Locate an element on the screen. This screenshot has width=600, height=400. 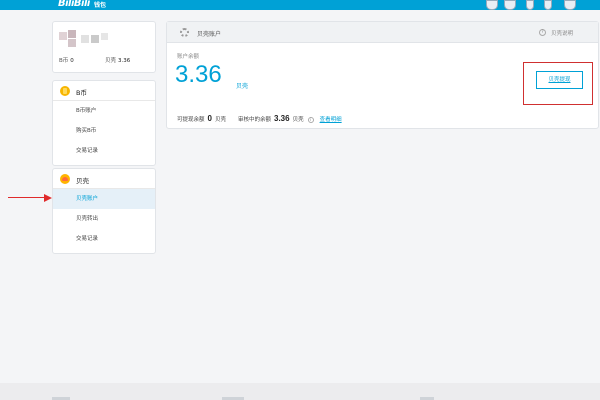
b-coin-icon is located at coordinates (65, 91).